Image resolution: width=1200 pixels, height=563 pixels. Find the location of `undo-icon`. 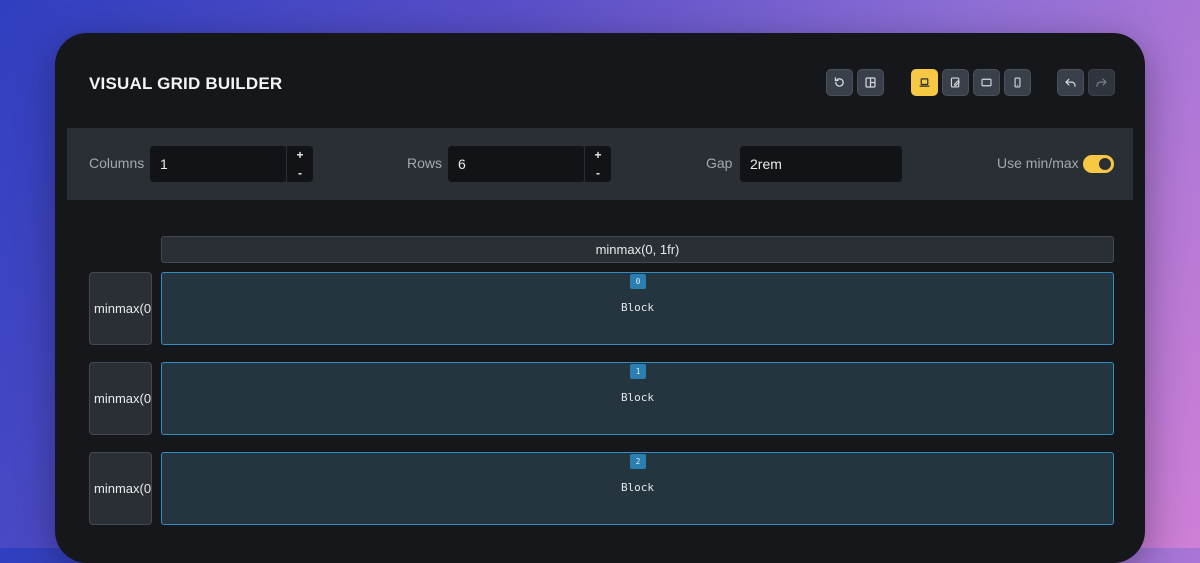

undo-icon is located at coordinates (1070, 82).